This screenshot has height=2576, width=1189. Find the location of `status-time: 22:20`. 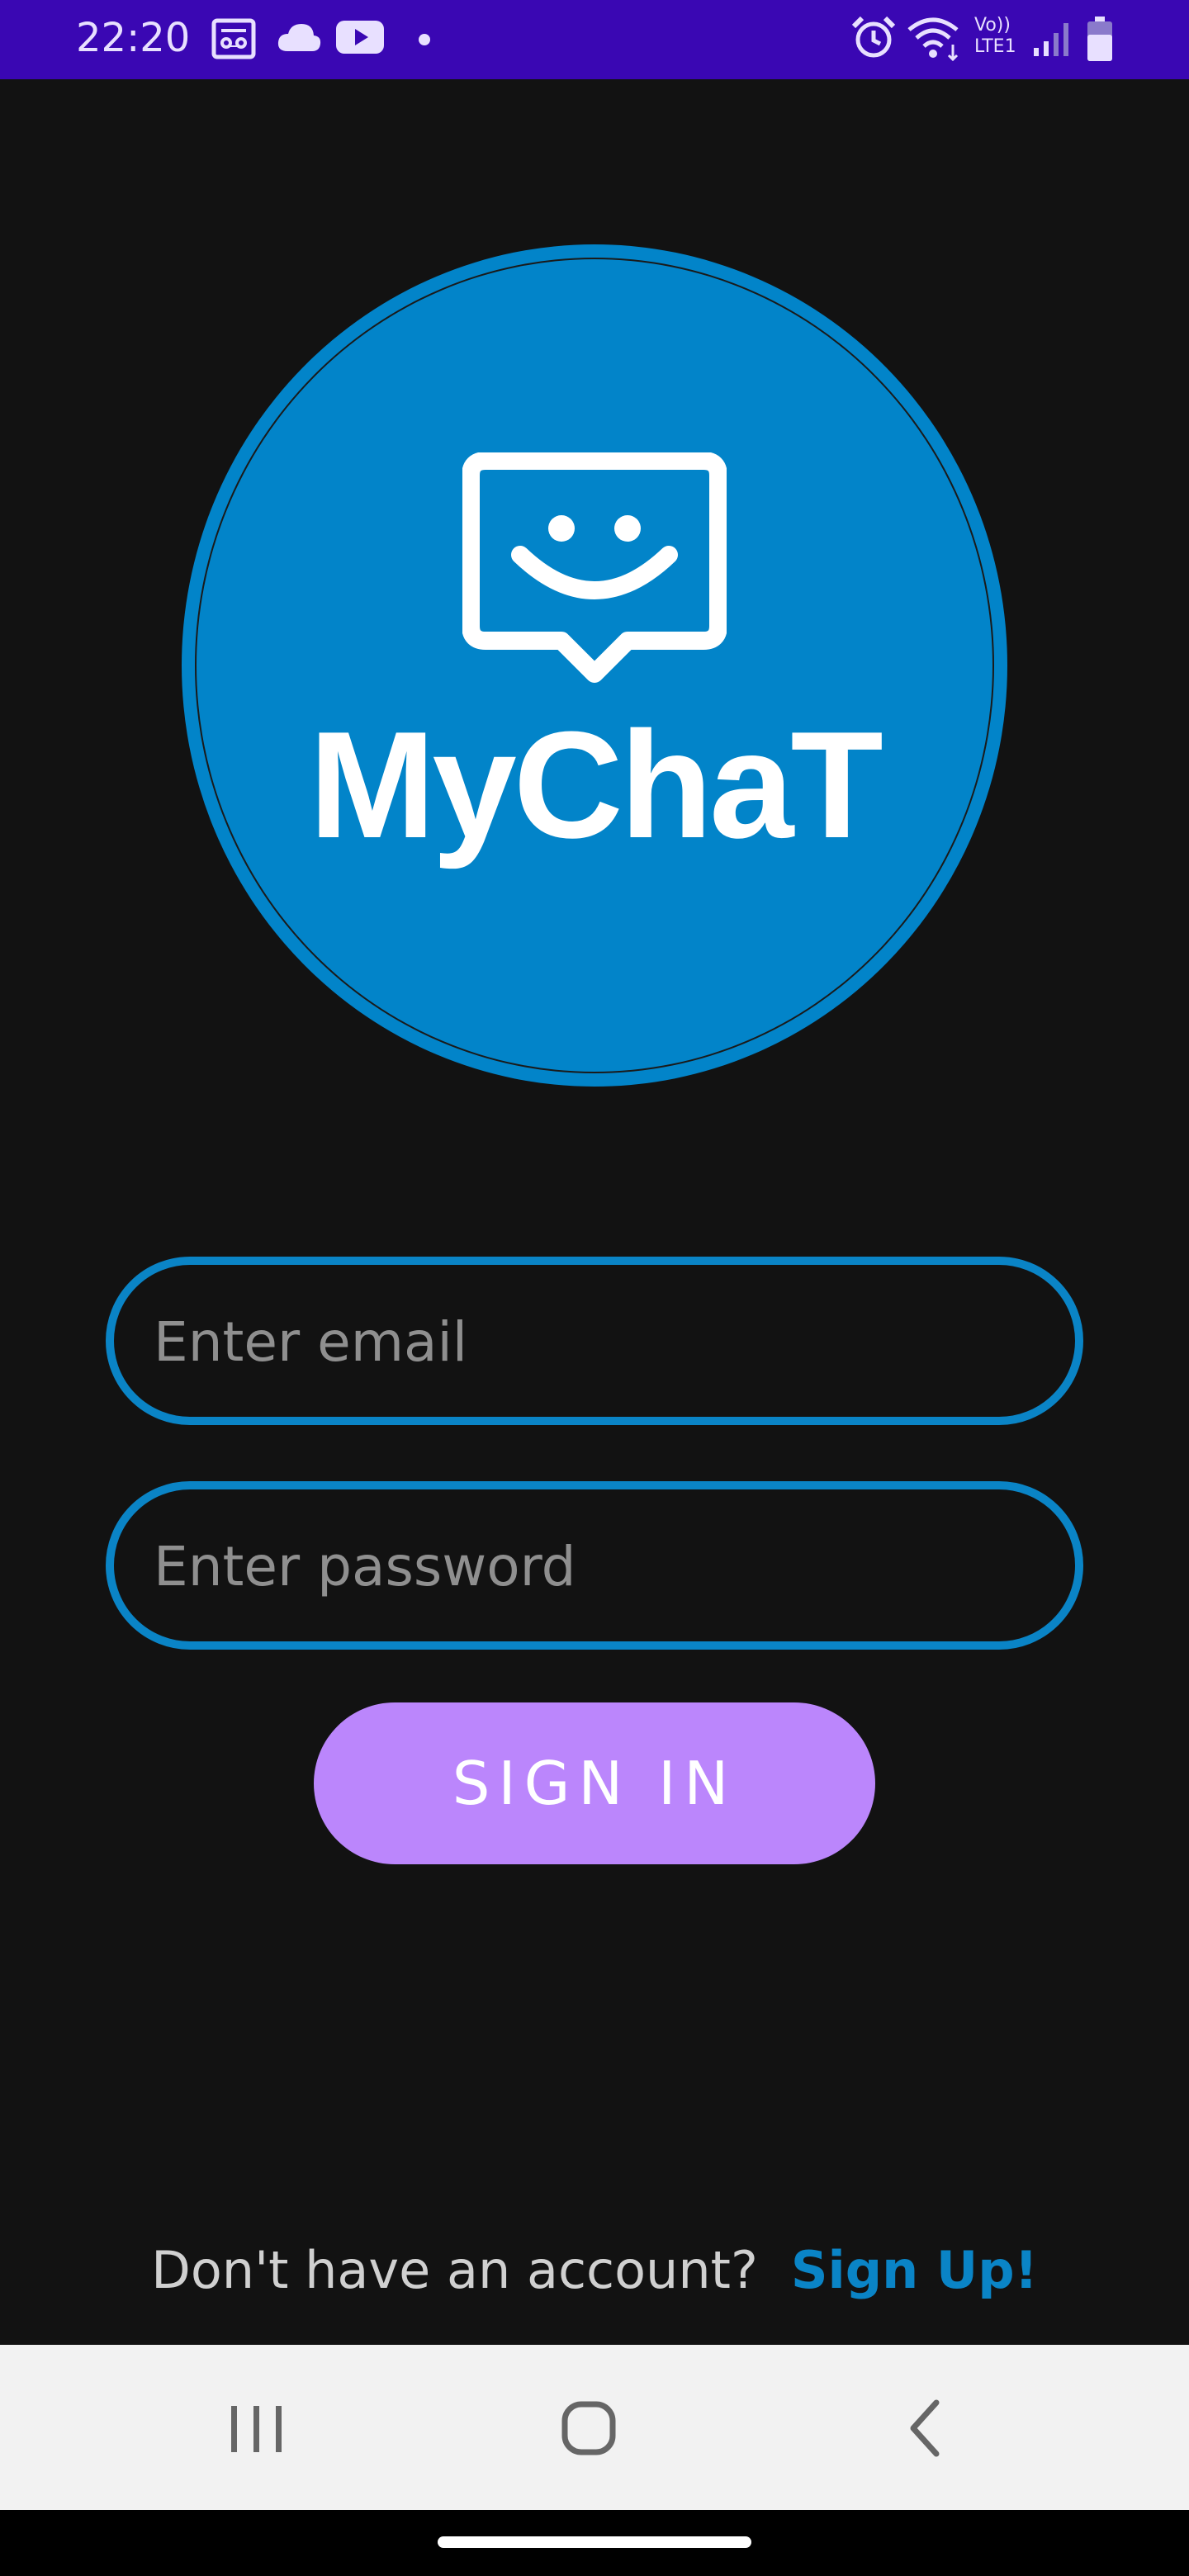

status-time: 22:20 is located at coordinates (133, 38).